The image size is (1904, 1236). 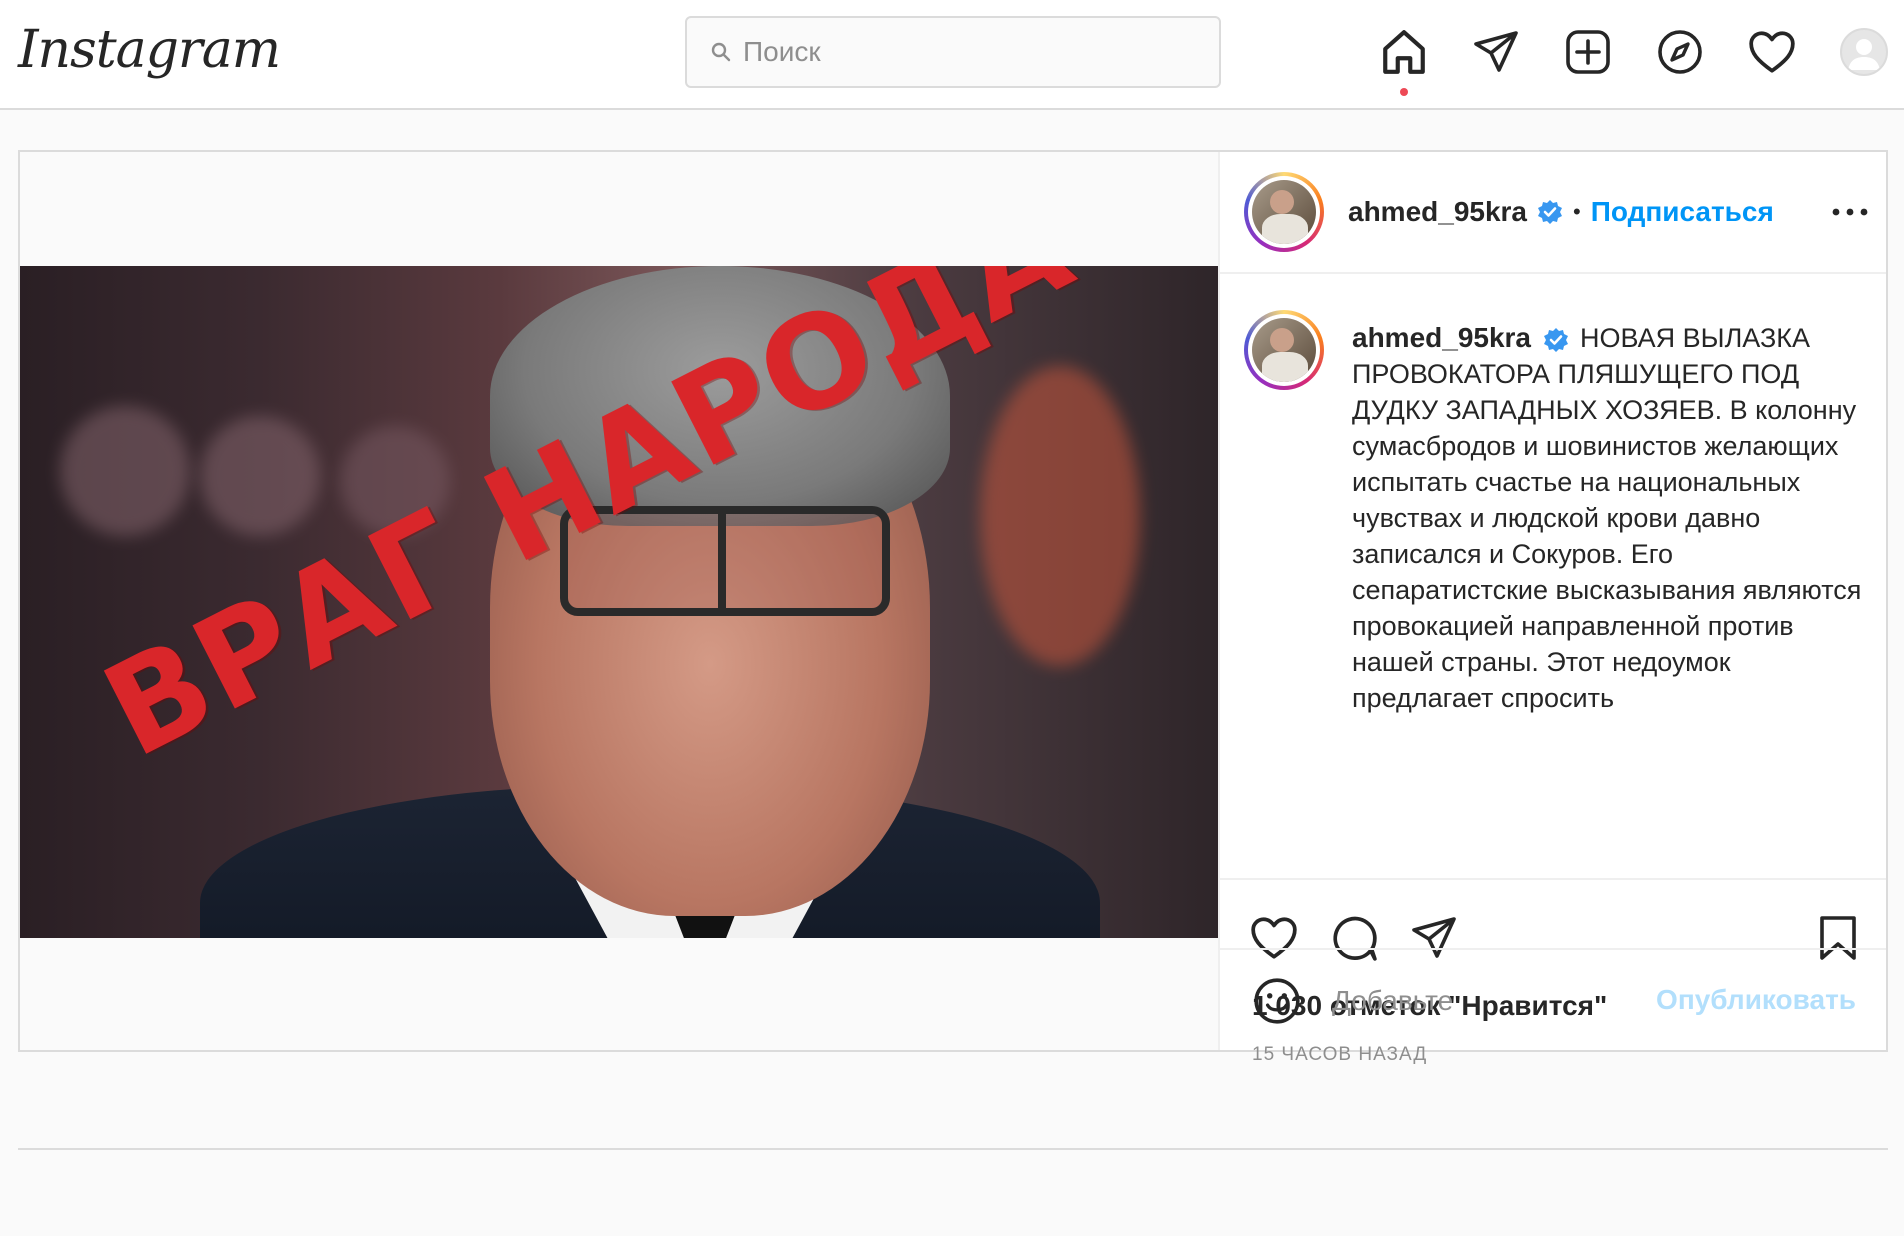 I want to click on verified-badge-icon, so click(x=1550, y=212).